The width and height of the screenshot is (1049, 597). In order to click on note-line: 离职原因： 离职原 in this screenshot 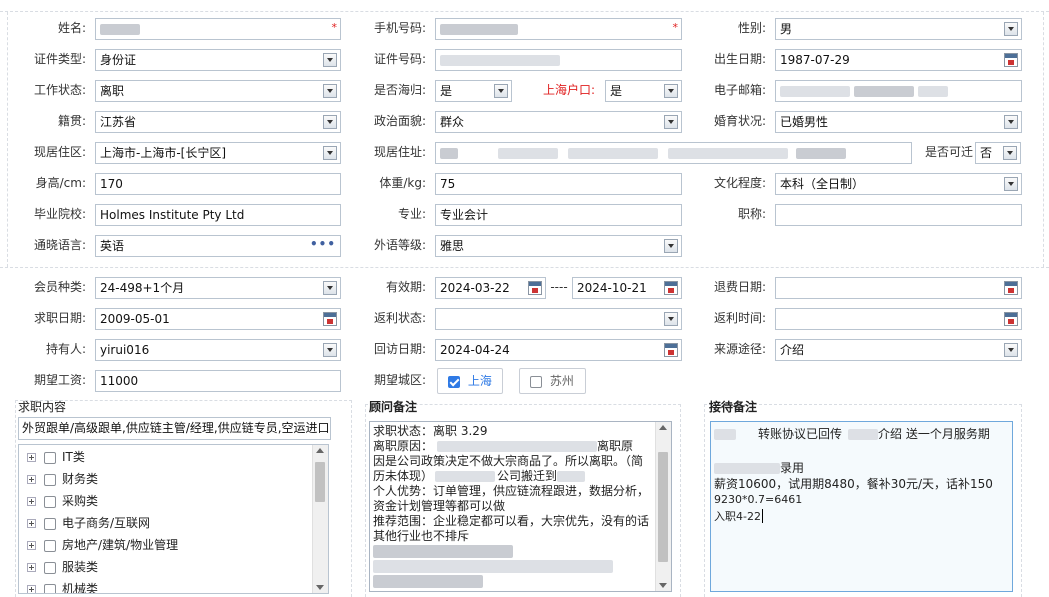, I will do `click(503, 446)`.